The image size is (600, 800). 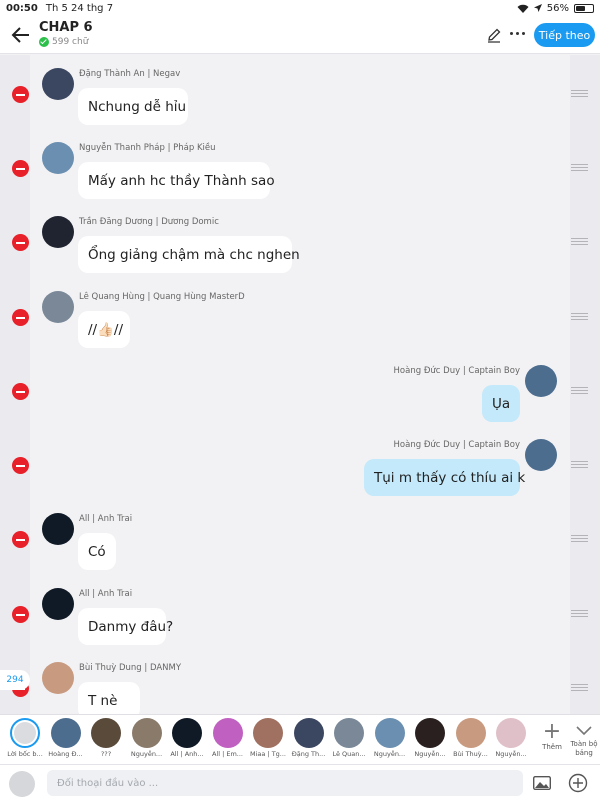 What do you see at coordinates (578, 783) in the screenshot?
I see `add-circle-icon` at bounding box center [578, 783].